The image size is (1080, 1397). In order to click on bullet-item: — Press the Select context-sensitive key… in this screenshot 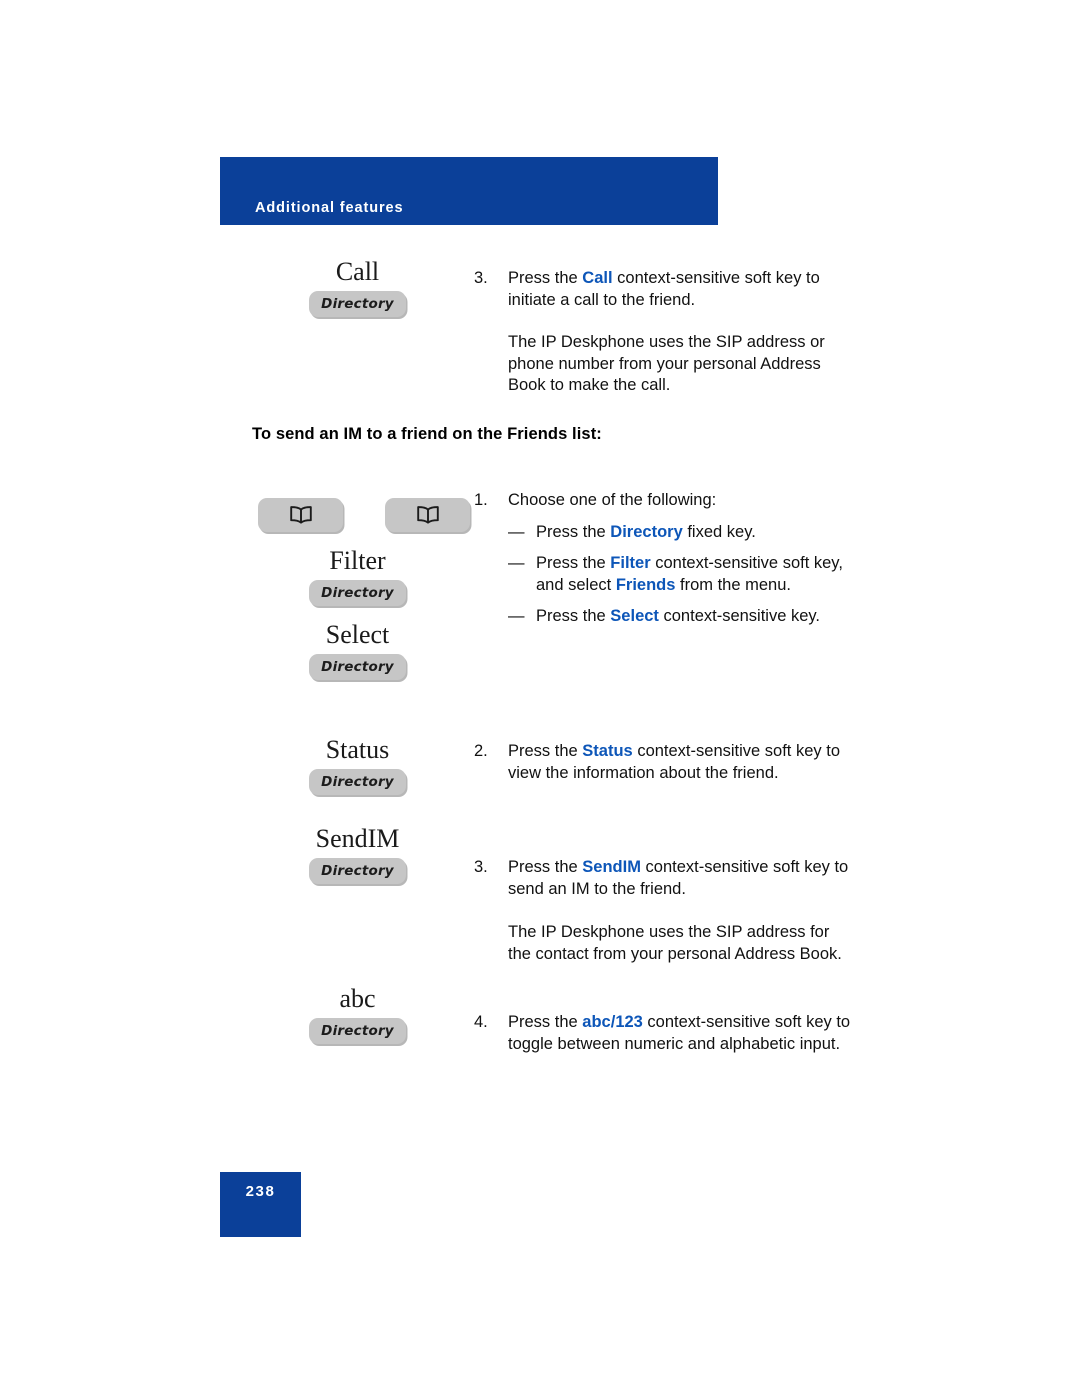, I will do `click(681, 617)`.